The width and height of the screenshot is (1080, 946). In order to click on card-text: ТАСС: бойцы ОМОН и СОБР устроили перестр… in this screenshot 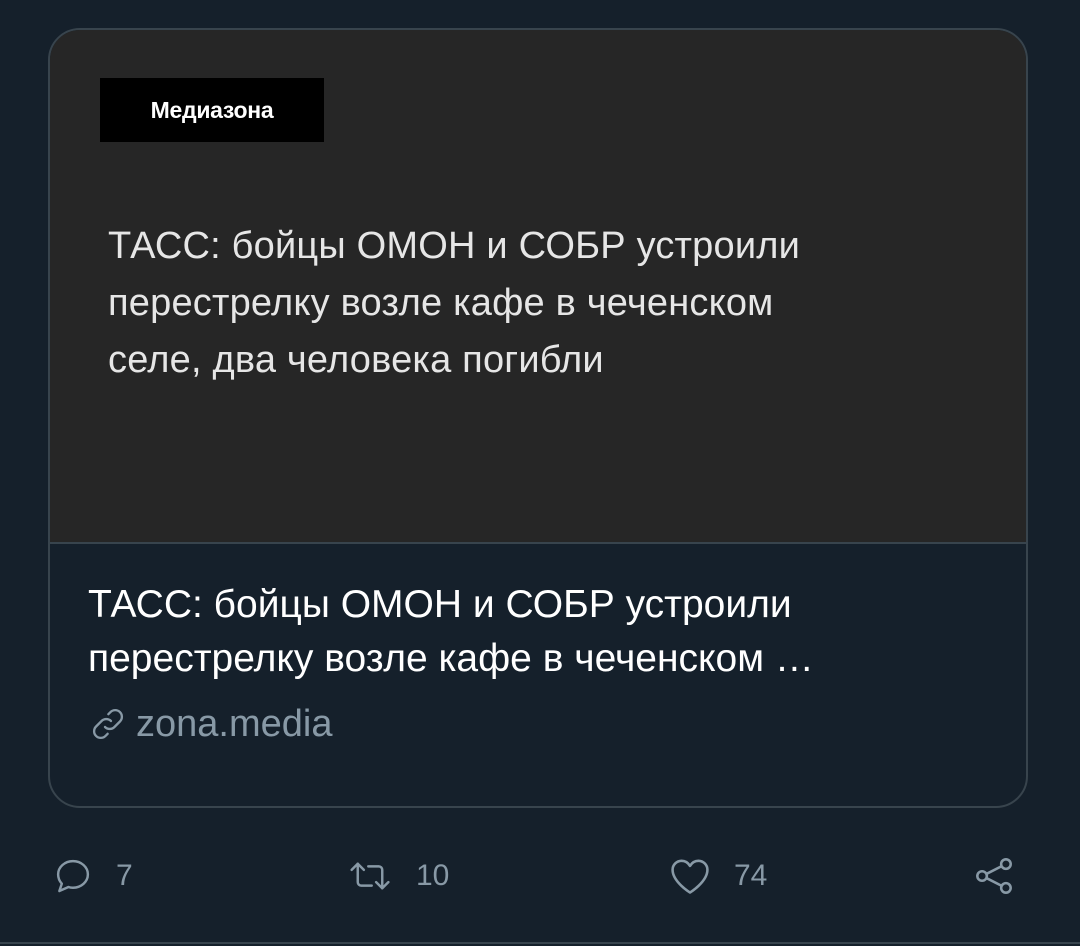, I will do `click(538, 662)`.